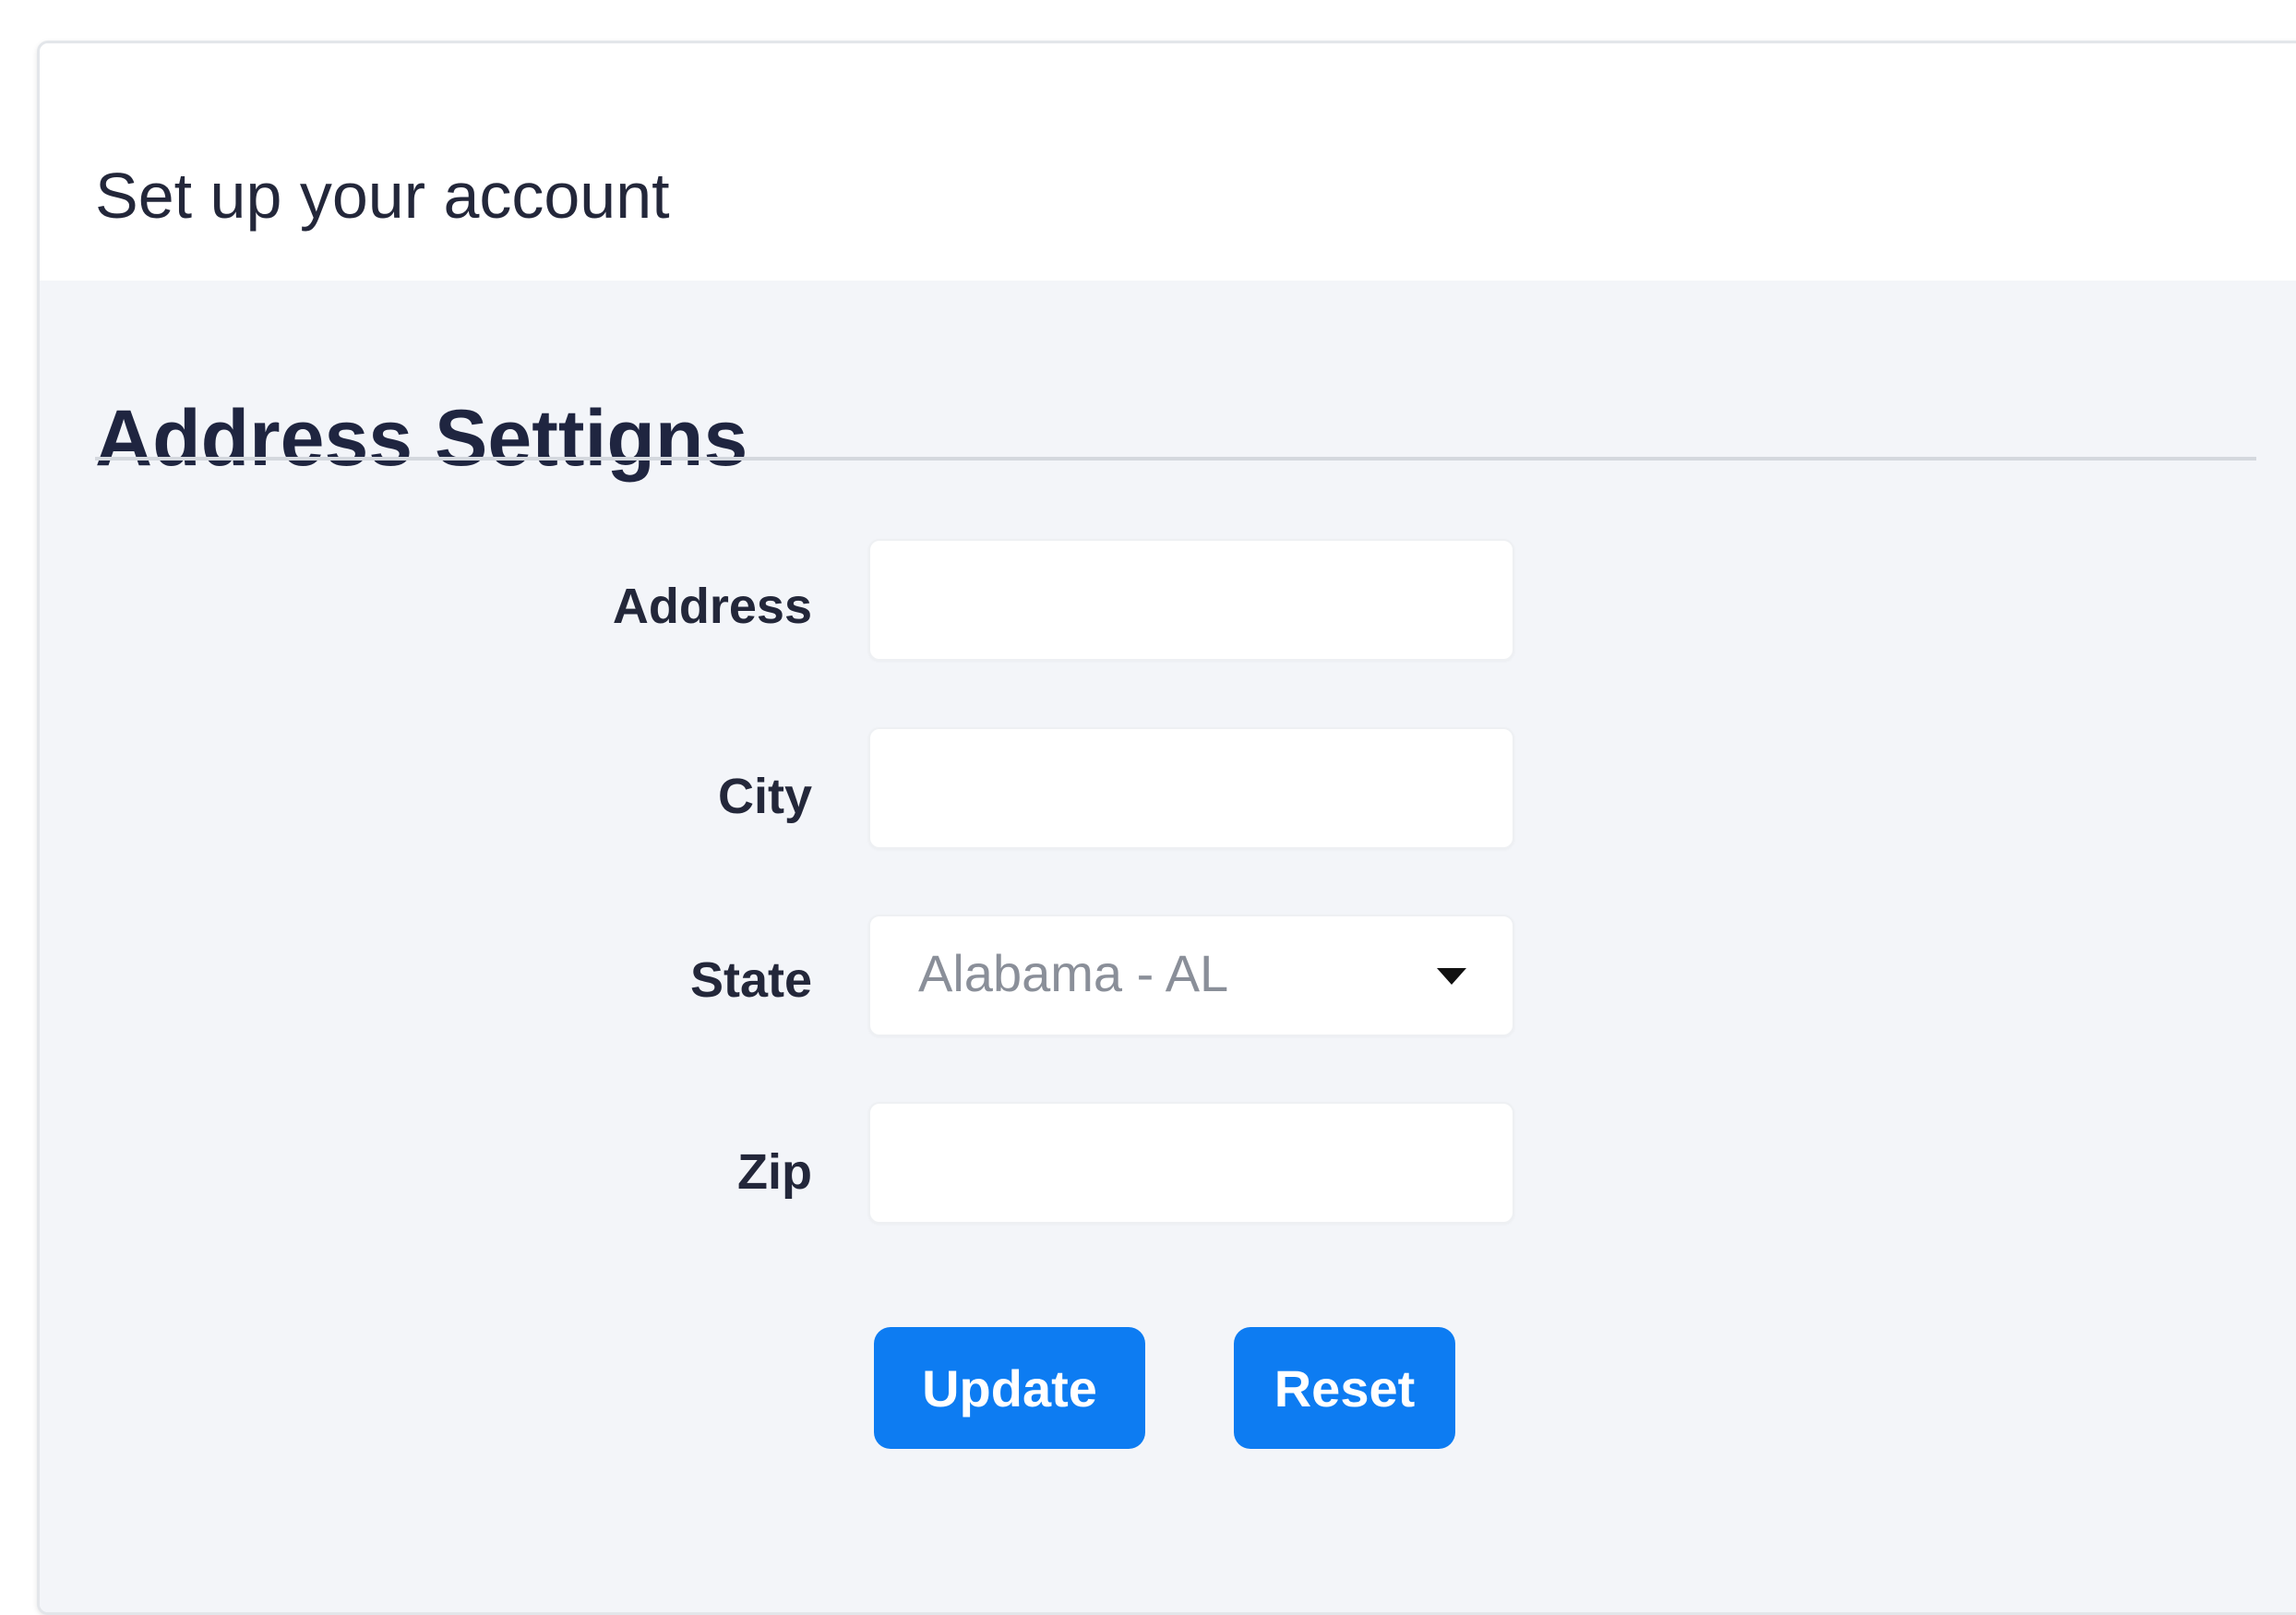 This screenshot has width=2296, height=1615. Describe the element at coordinates (1191, 788) in the screenshot. I see `city-input` at that location.